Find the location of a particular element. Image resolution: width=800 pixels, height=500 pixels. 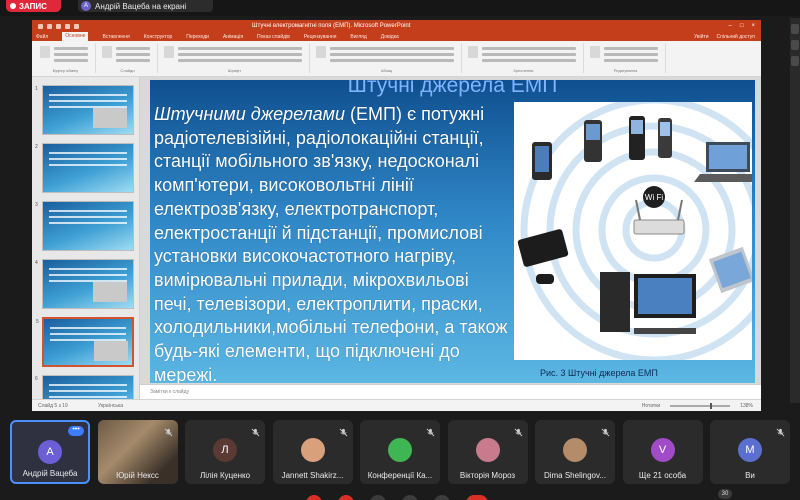

camera-button is located at coordinates (346, 497).